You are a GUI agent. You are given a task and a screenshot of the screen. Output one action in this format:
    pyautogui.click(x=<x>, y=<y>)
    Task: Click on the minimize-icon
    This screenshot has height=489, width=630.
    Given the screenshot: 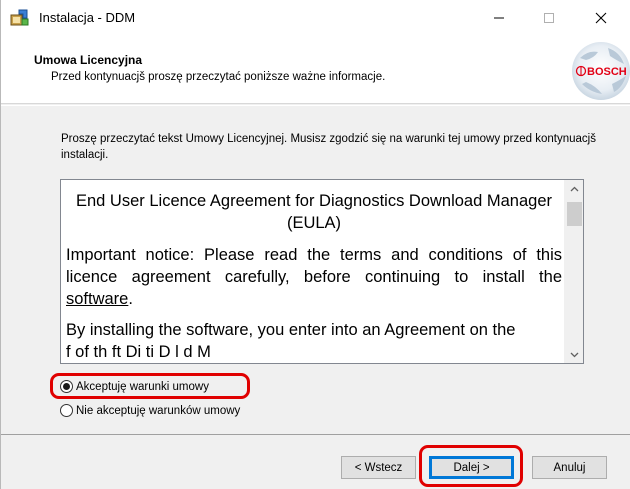 What is the action you would take?
    pyautogui.click(x=499, y=18)
    